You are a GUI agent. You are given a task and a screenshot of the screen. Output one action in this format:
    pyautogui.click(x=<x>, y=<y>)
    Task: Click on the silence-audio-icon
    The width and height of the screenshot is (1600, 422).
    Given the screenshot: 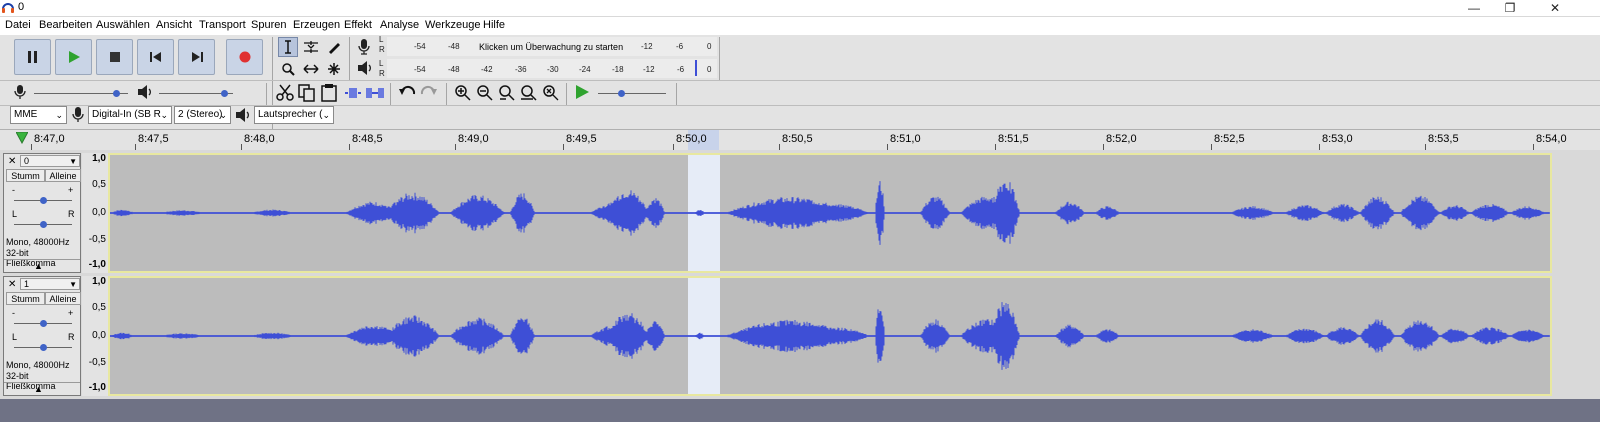 What is the action you would take?
    pyautogui.click(x=375, y=93)
    